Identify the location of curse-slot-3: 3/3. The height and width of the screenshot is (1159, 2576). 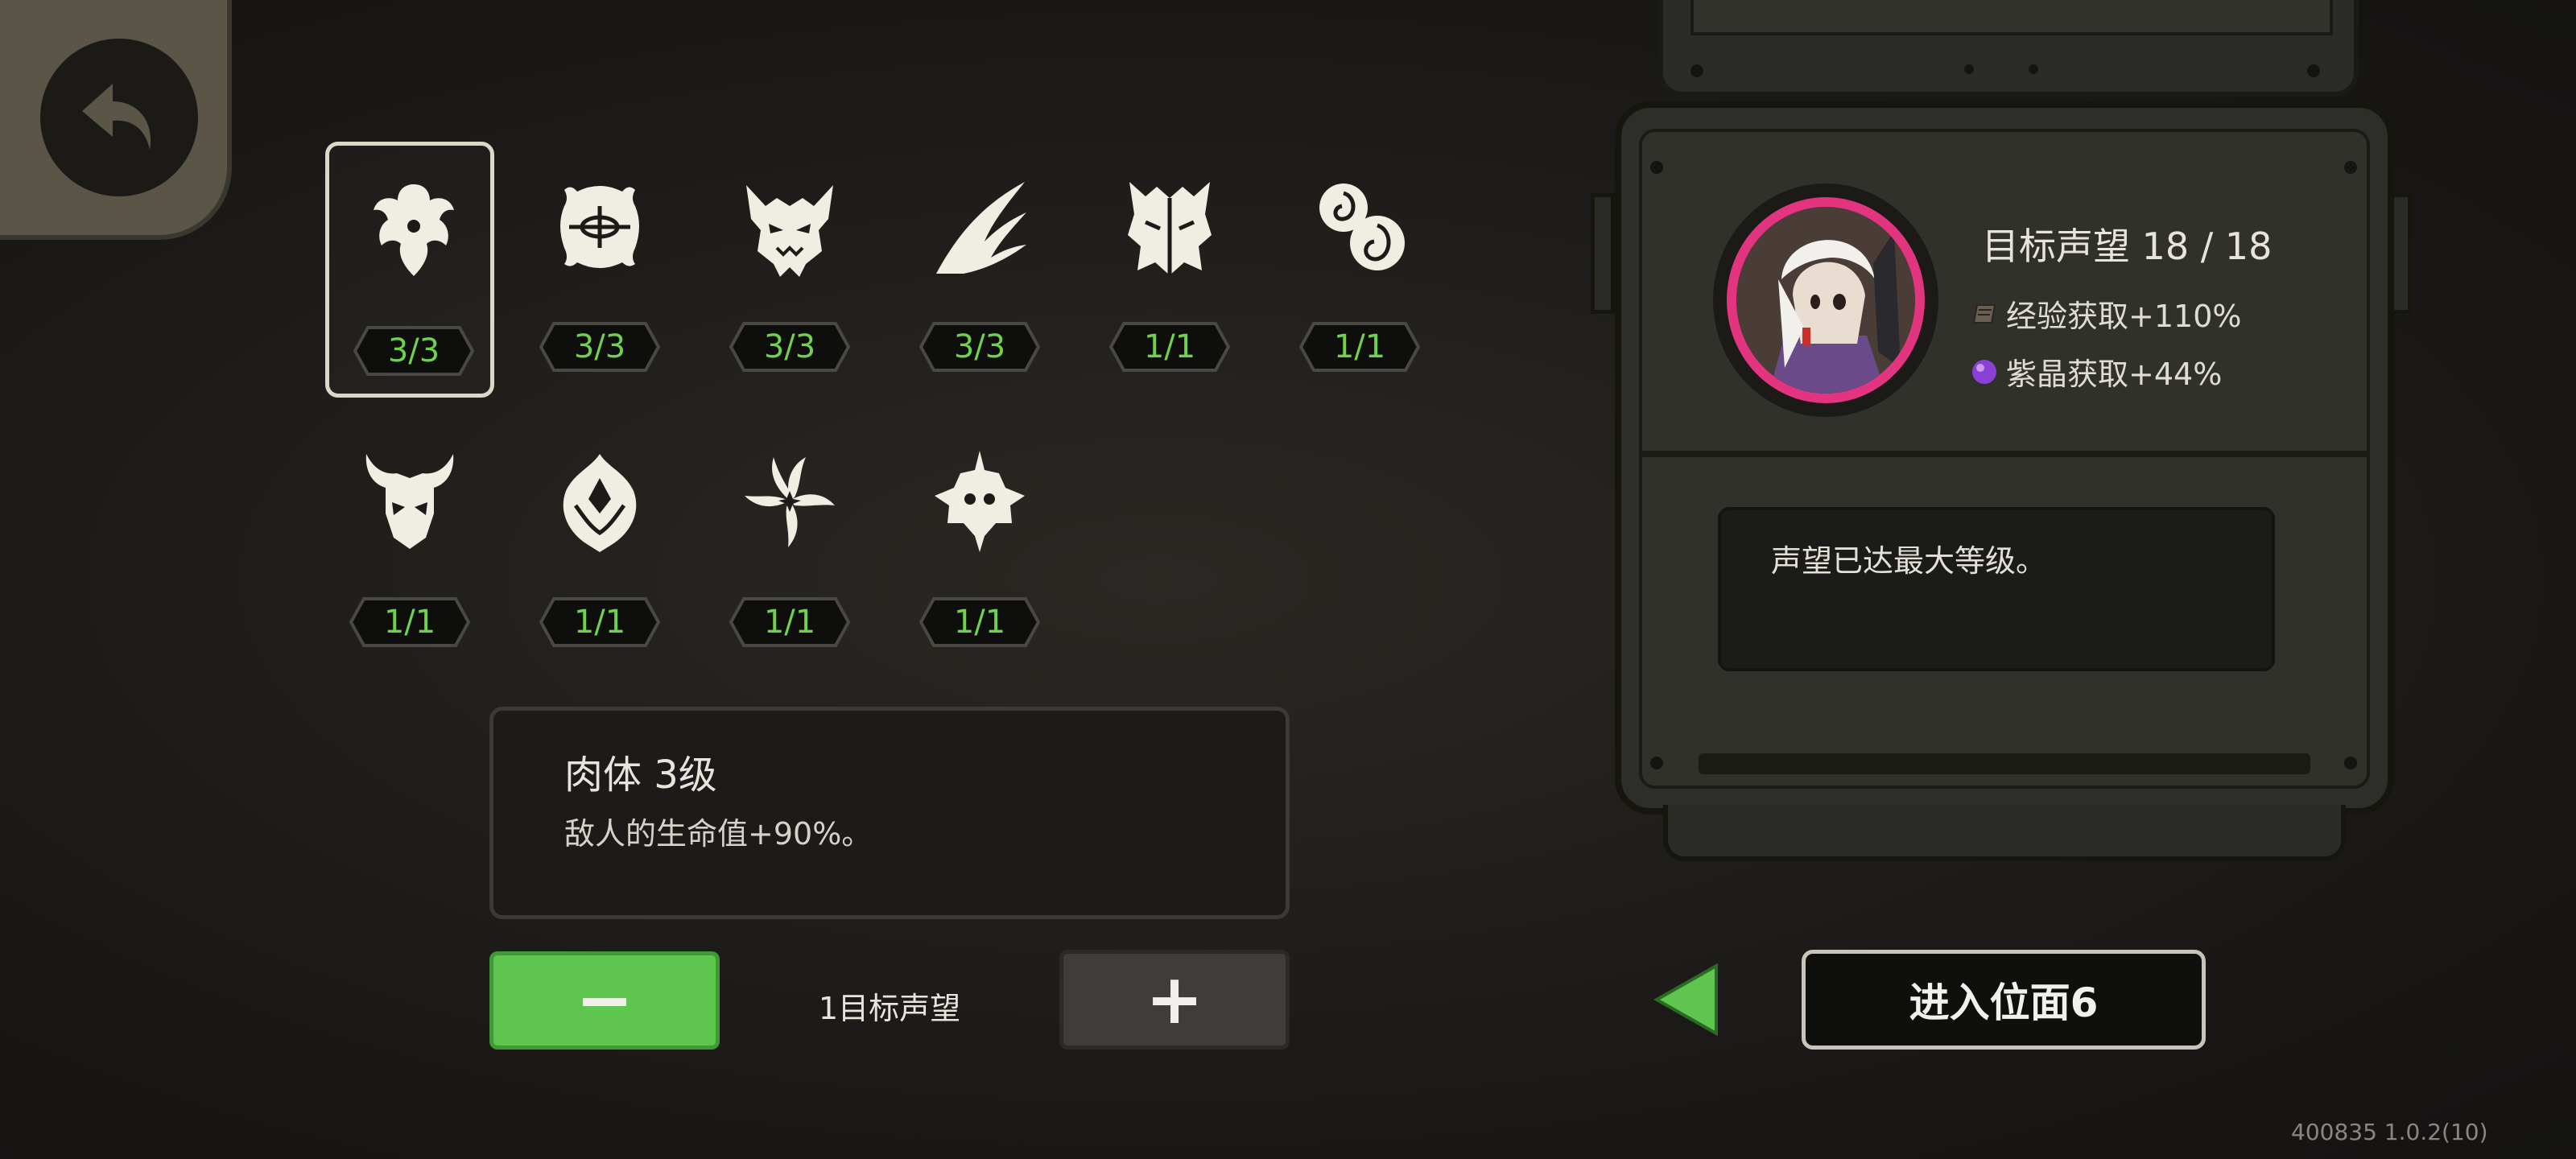
(789, 270).